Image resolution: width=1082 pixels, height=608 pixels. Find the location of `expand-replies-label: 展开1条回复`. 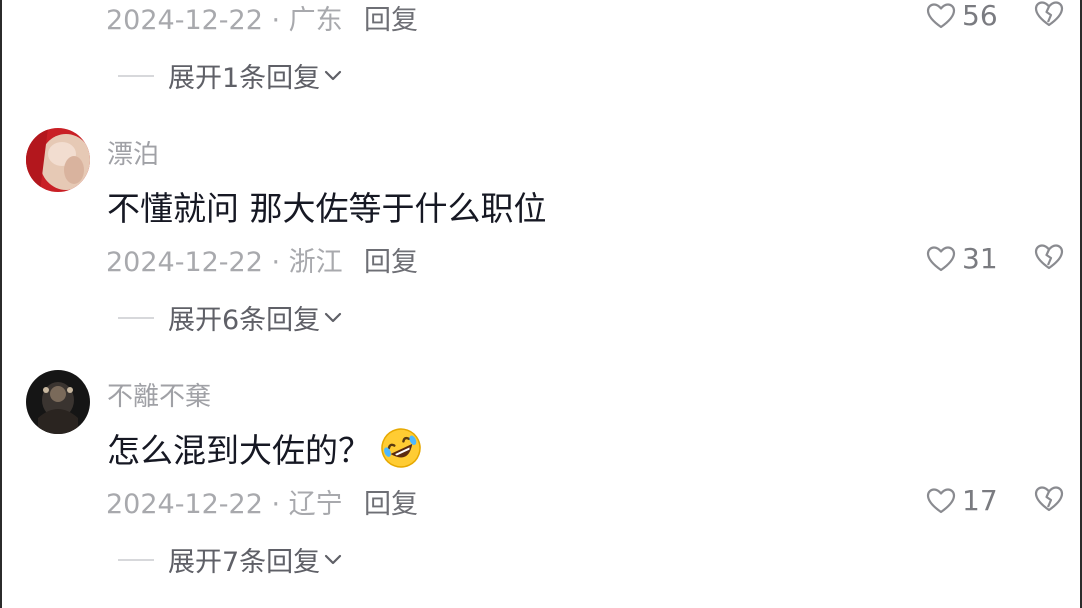

expand-replies-label: 展开1条回复 is located at coordinates (244, 78).